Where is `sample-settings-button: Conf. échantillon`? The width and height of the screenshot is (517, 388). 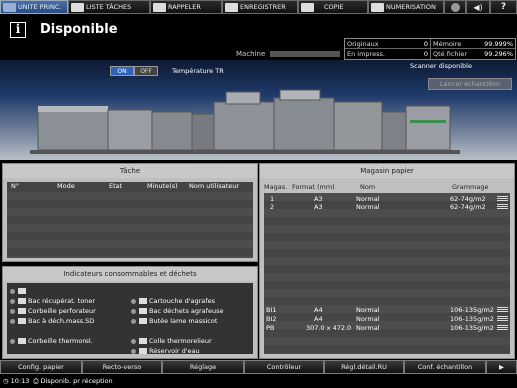 sample-settings-button: Conf. échantillon is located at coordinates (445, 367).